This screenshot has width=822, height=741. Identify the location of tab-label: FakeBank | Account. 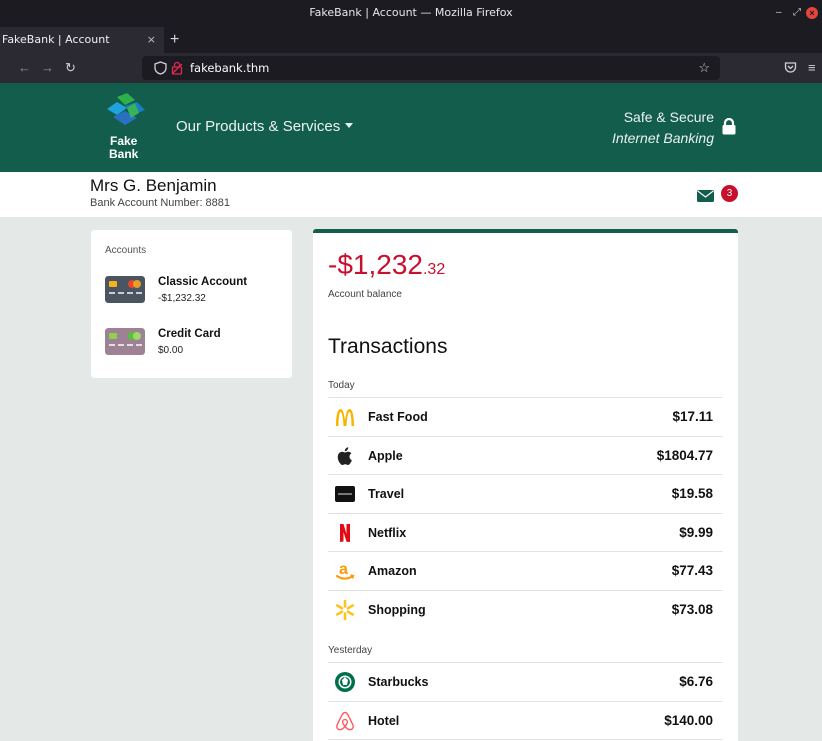
(56, 39).